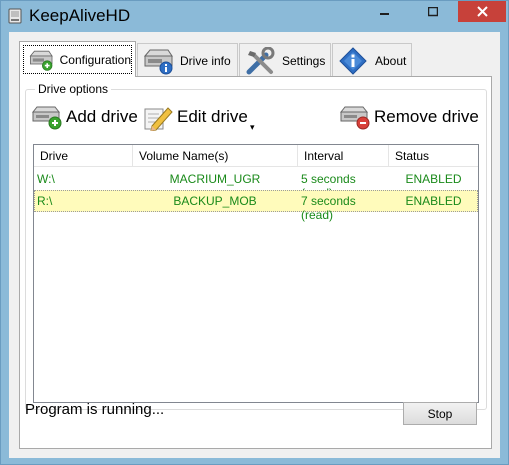  What do you see at coordinates (83, 156) in the screenshot?
I see `column-header-drive: Drive` at bounding box center [83, 156].